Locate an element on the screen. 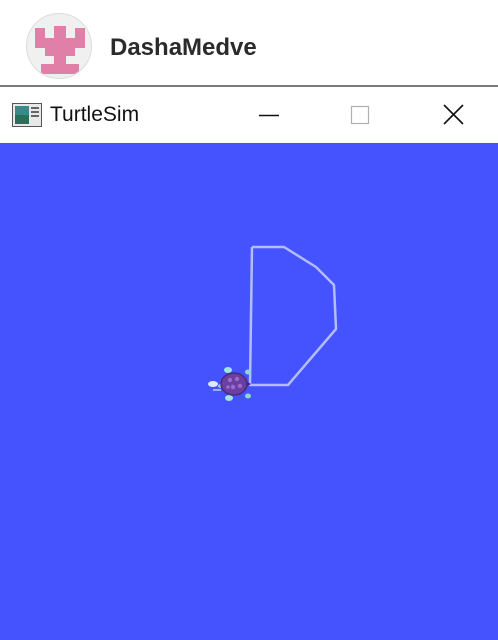 The image size is (498, 640). minimize-icon is located at coordinates (269, 115).